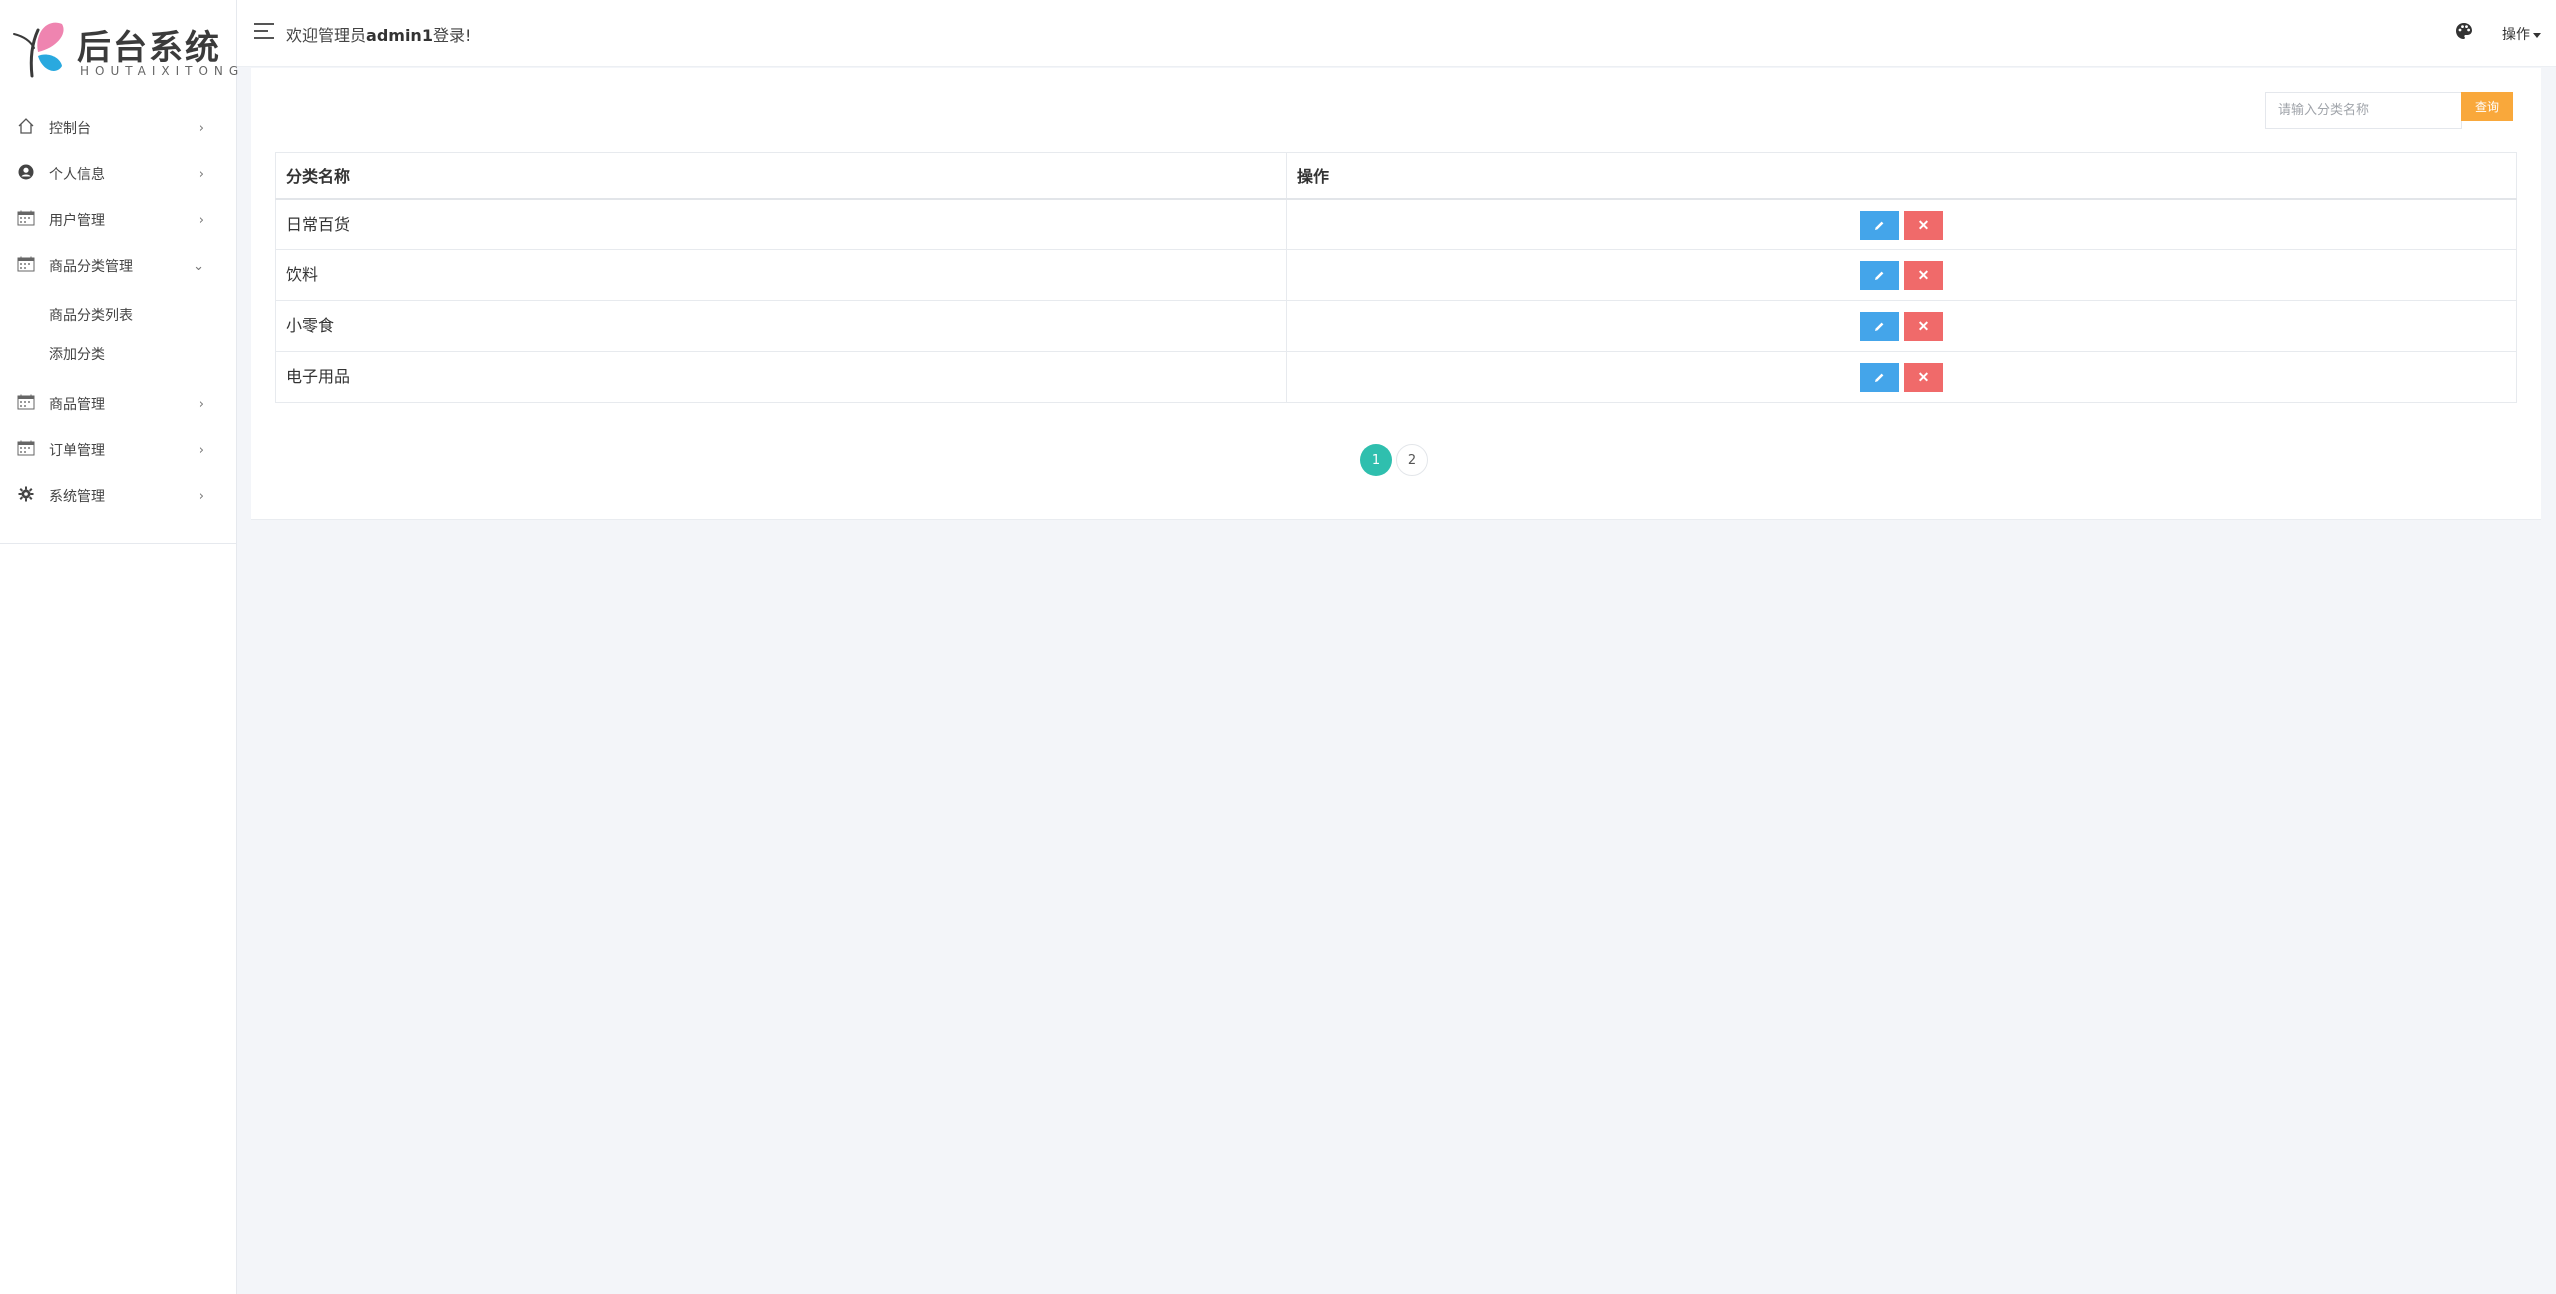  What do you see at coordinates (2516, 35) in the screenshot?
I see `operations-label: 操作` at bounding box center [2516, 35].